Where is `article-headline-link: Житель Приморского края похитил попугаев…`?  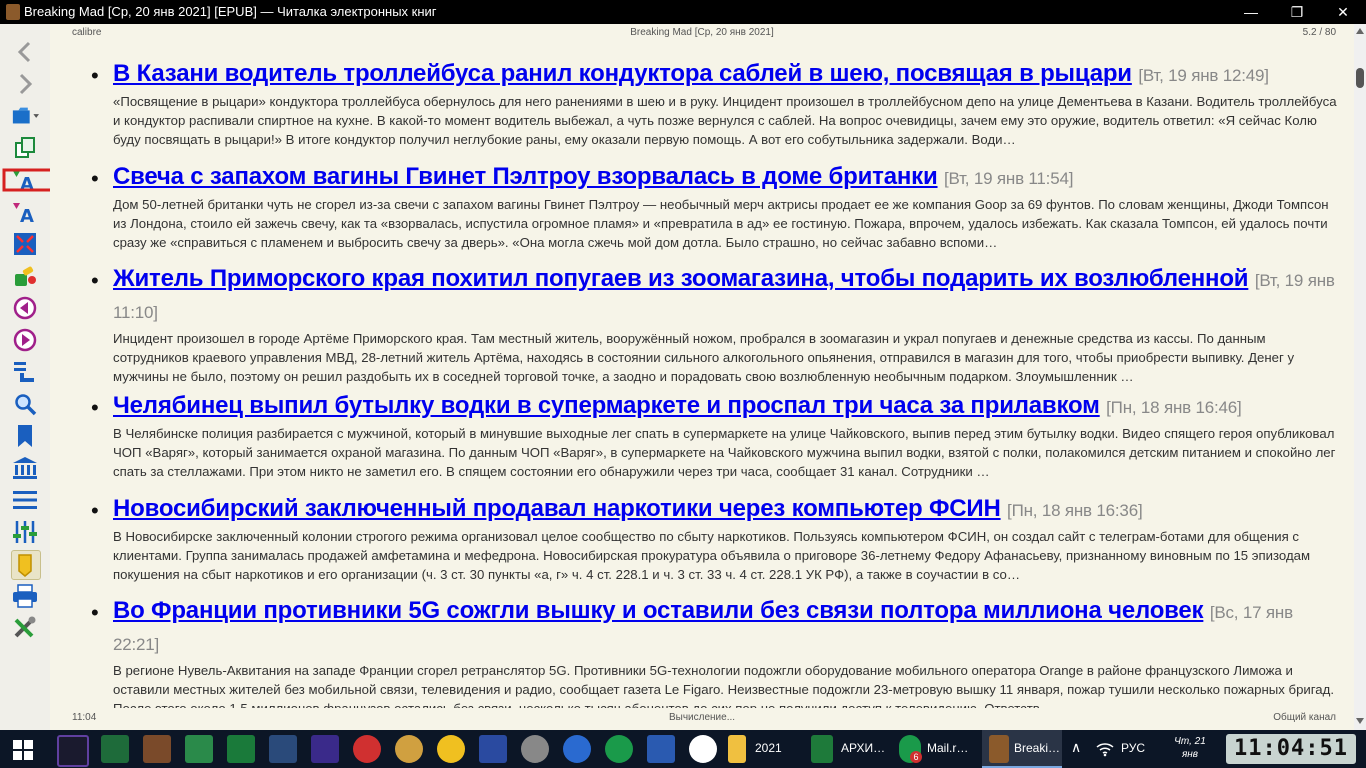 article-headline-link: Житель Приморского края похитил попугаев… is located at coordinates (681, 278).